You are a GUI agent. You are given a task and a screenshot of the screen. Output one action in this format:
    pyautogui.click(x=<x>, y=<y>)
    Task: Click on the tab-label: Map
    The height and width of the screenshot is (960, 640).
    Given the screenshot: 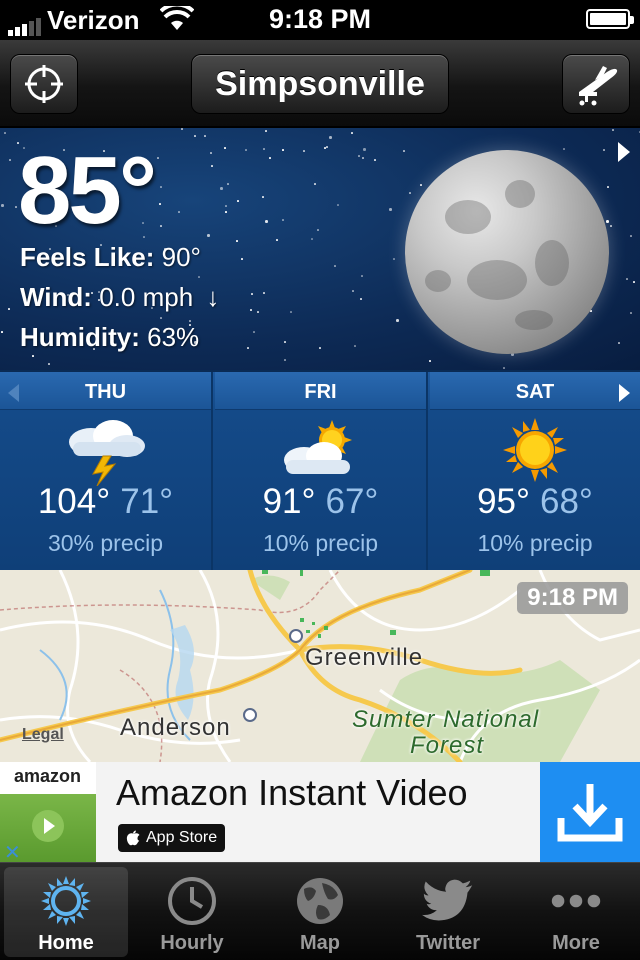 What is the action you would take?
    pyautogui.click(x=320, y=943)
    